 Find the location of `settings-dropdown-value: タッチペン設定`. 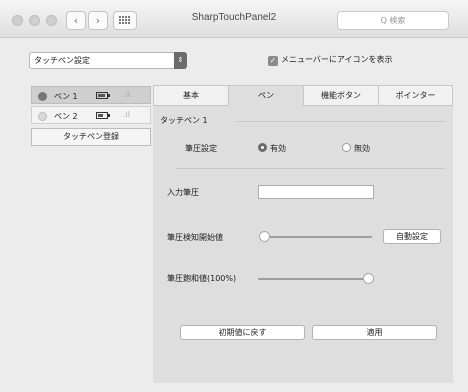

settings-dropdown-value: タッチペン設定 is located at coordinates (62, 60).